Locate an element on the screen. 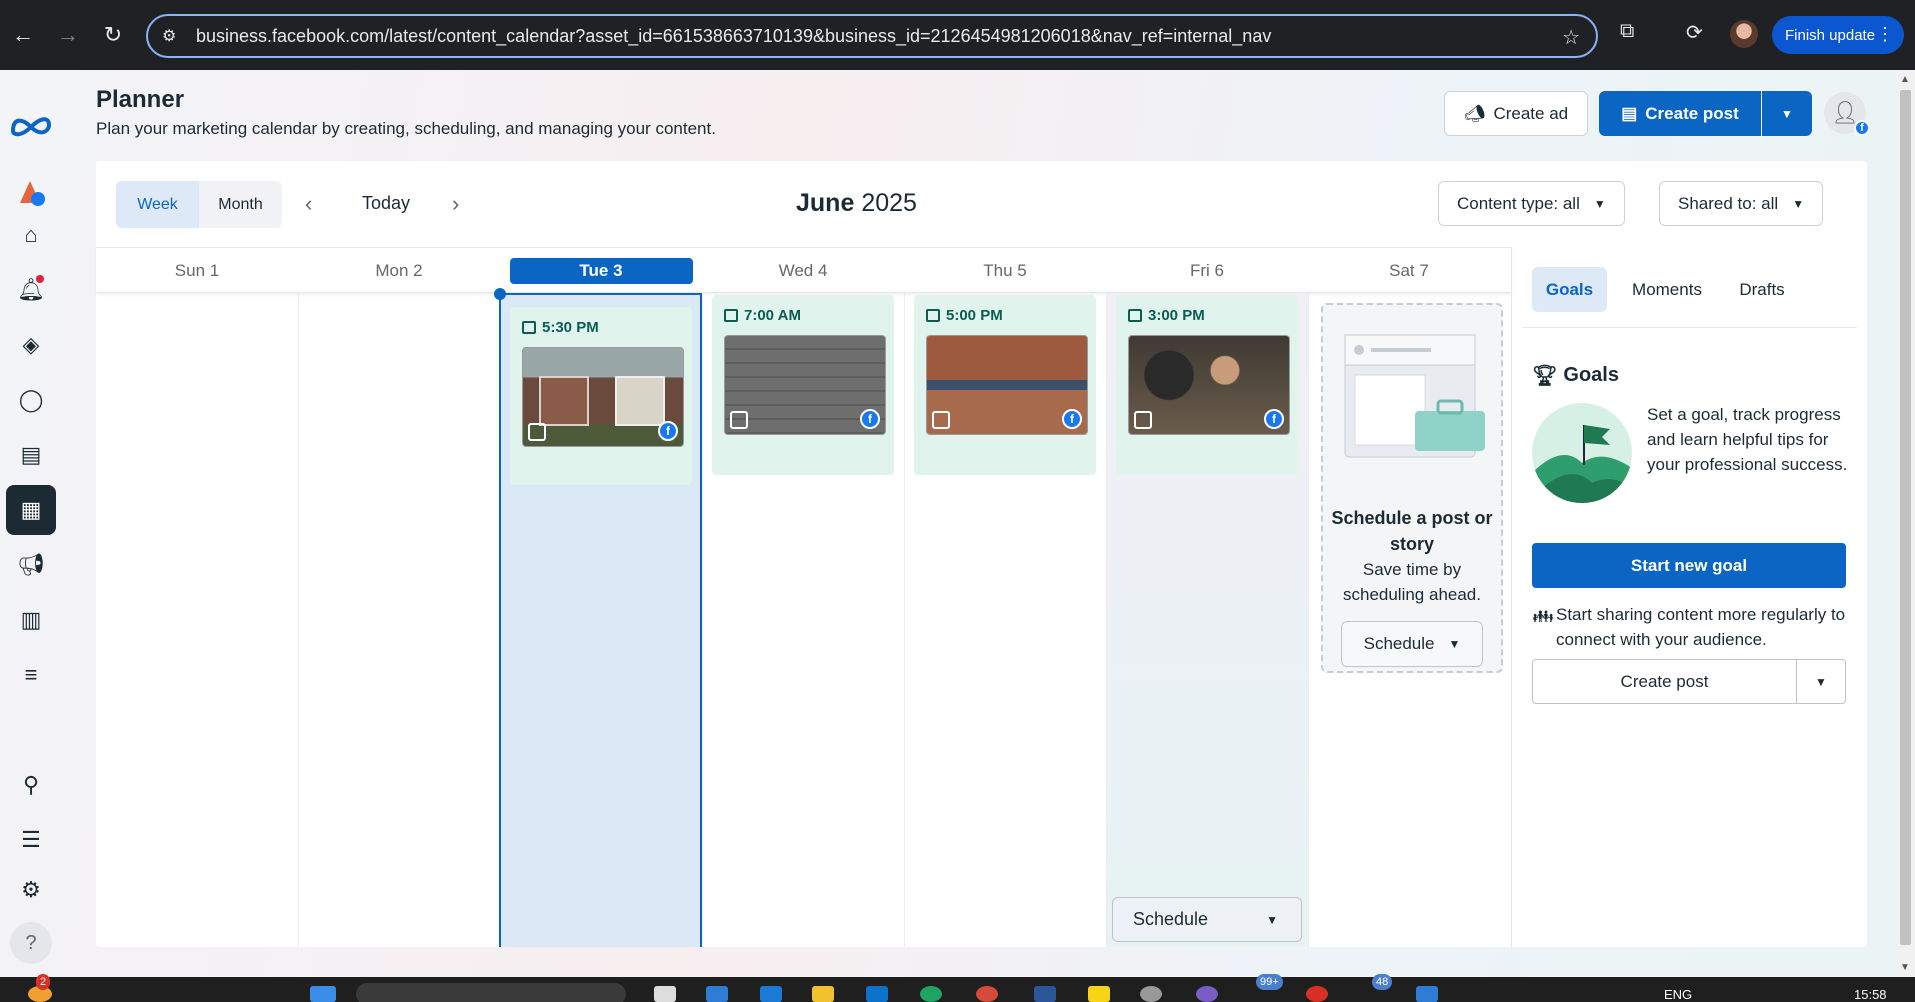  create-post-button: ▤ Create post is located at coordinates (1680, 113).